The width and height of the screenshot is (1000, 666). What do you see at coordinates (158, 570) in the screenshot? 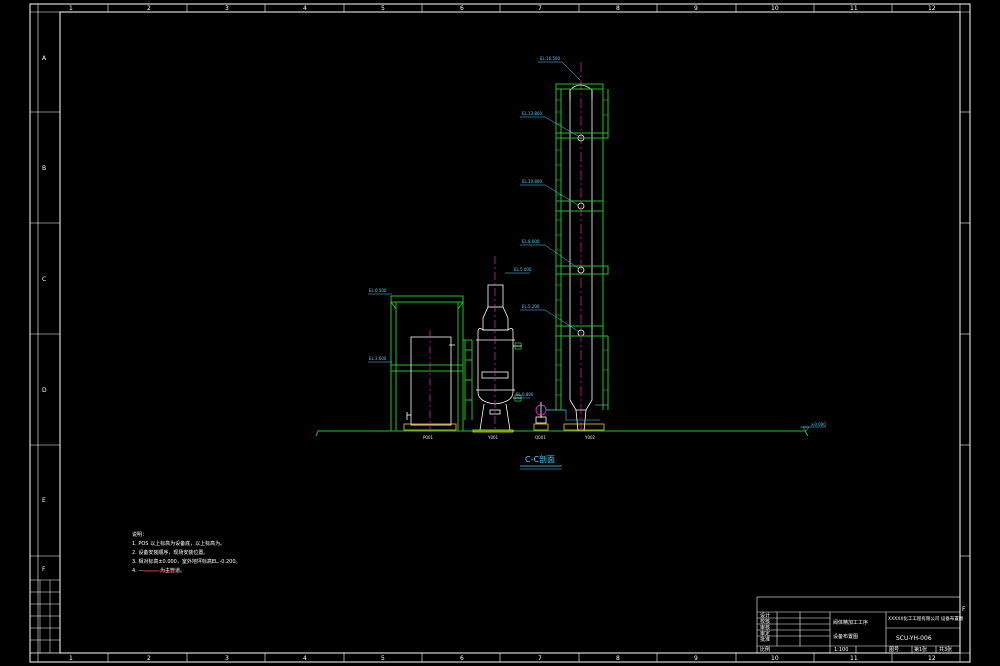
I see `note-item: 4. ———— 为主管道。` at bounding box center [158, 570].